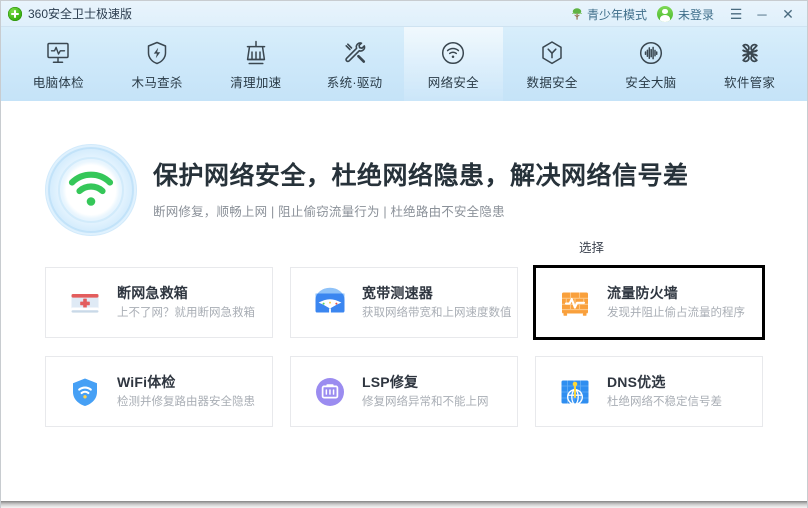 This screenshot has height=508, width=808. What do you see at coordinates (575, 303) in the screenshot?
I see `firewall-wave-icon` at bounding box center [575, 303].